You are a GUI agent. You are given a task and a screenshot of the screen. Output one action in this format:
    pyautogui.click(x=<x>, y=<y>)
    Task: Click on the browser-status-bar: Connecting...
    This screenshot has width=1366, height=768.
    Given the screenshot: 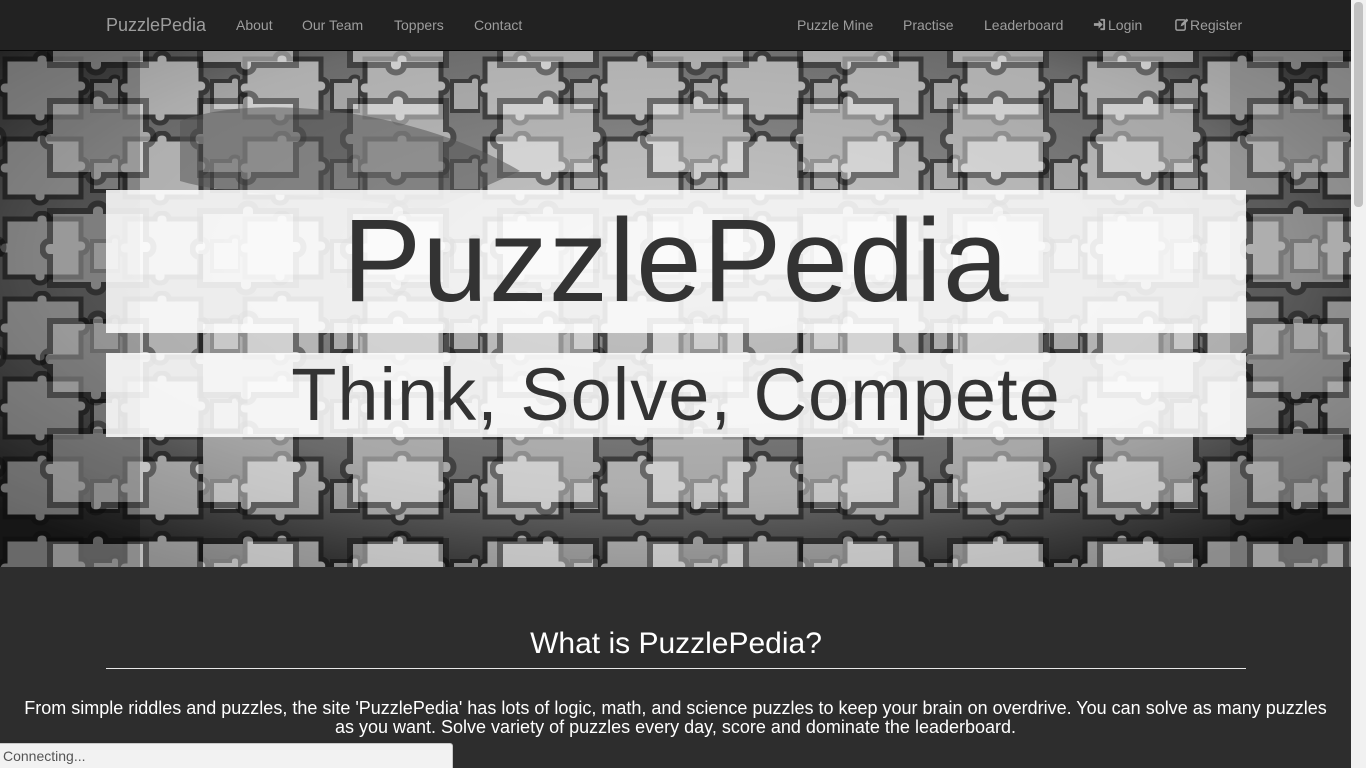 What is the action you would take?
    pyautogui.click(x=226, y=755)
    